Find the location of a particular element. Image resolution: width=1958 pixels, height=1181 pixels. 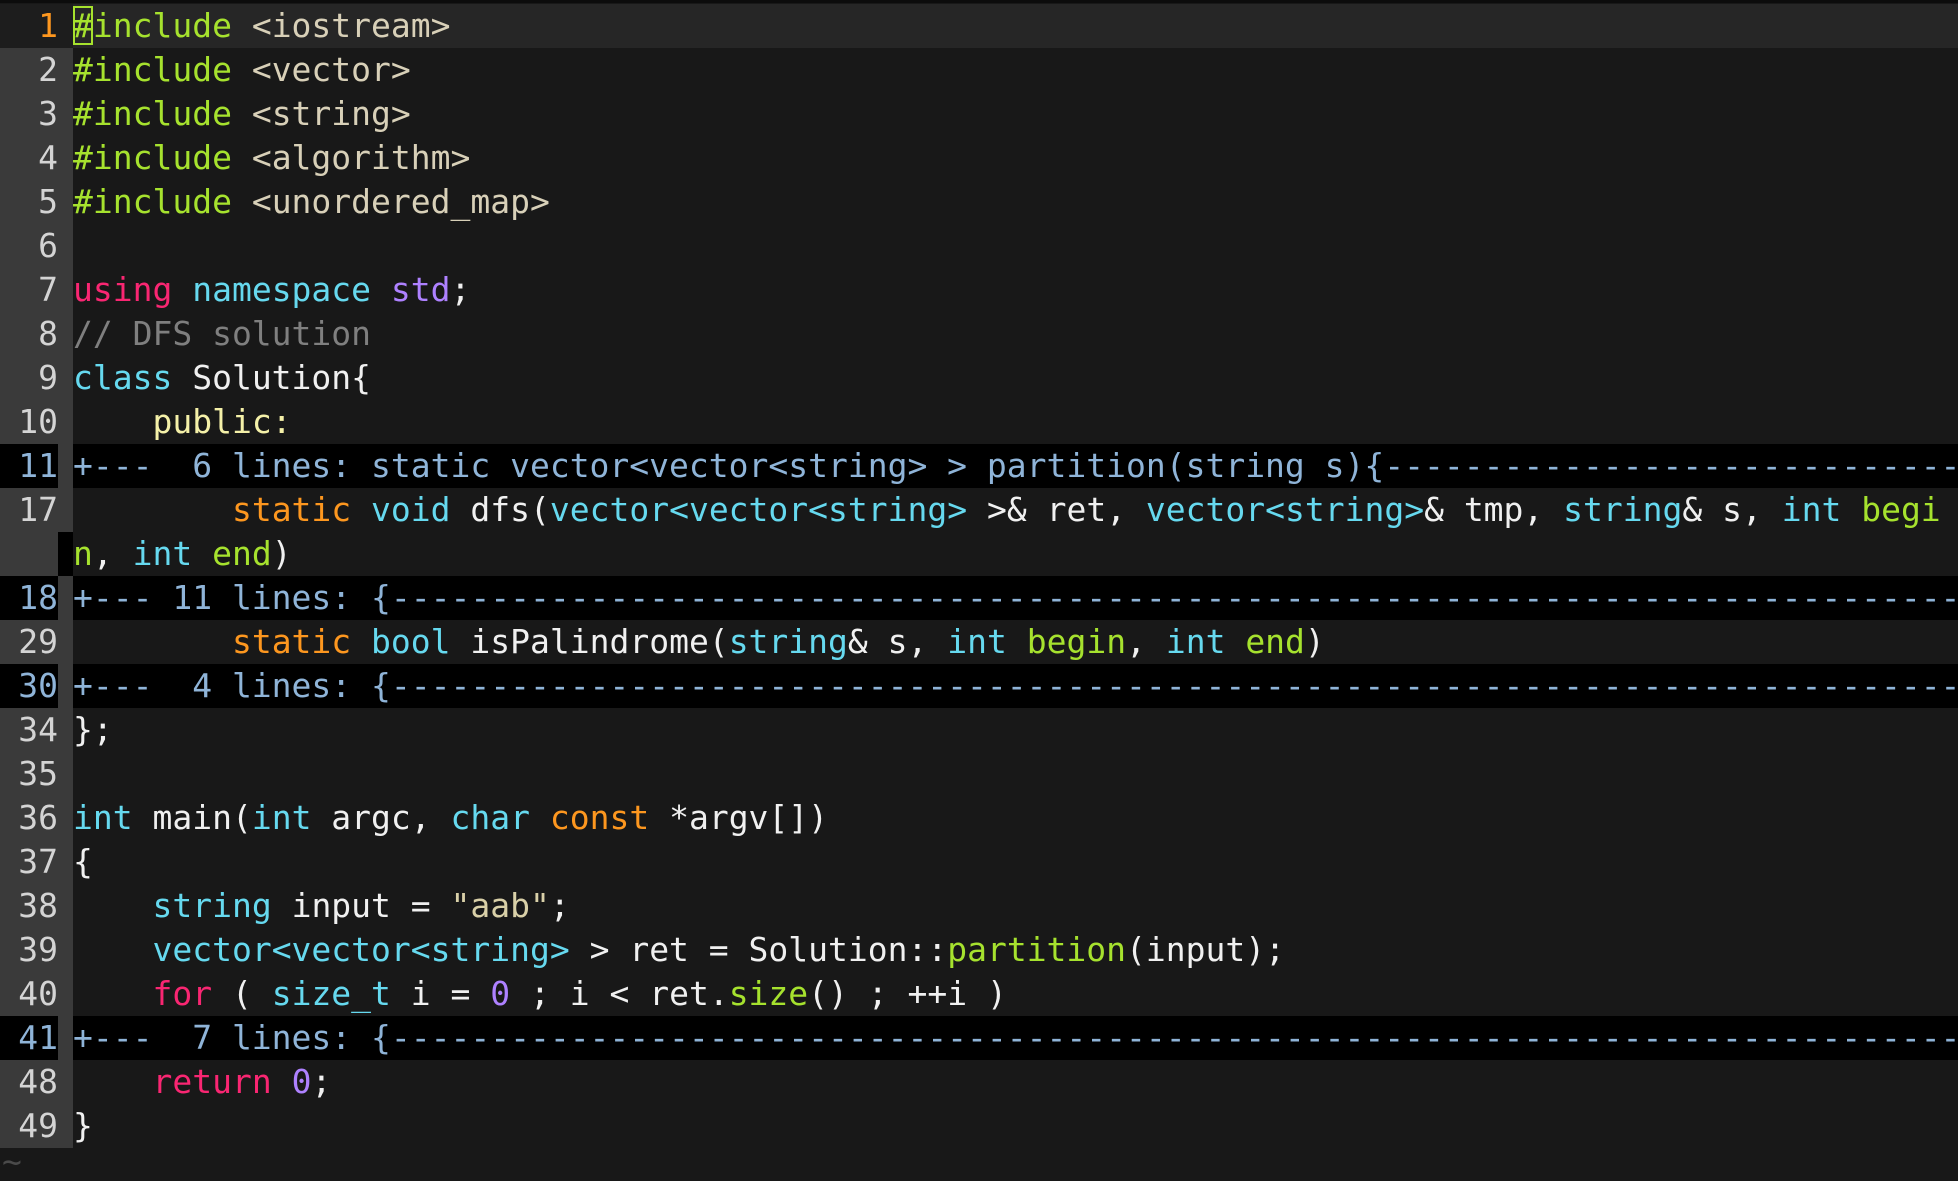

code-line: 1 #include <iostream> is located at coordinates (979, 26).